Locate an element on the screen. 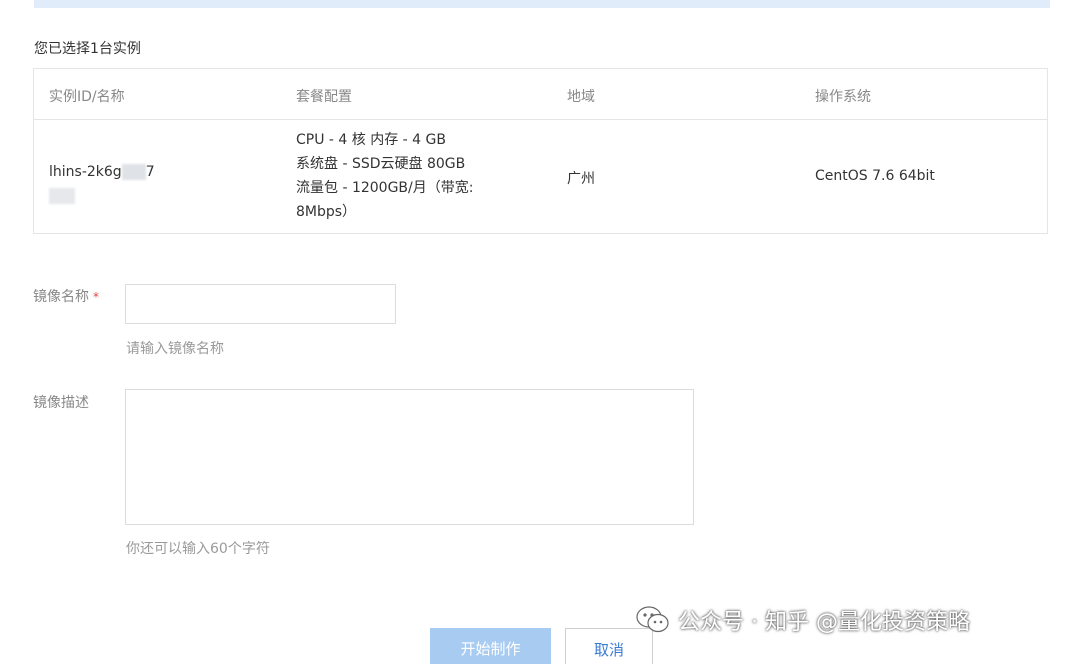  redacted-mark is located at coordinates (133, 172).